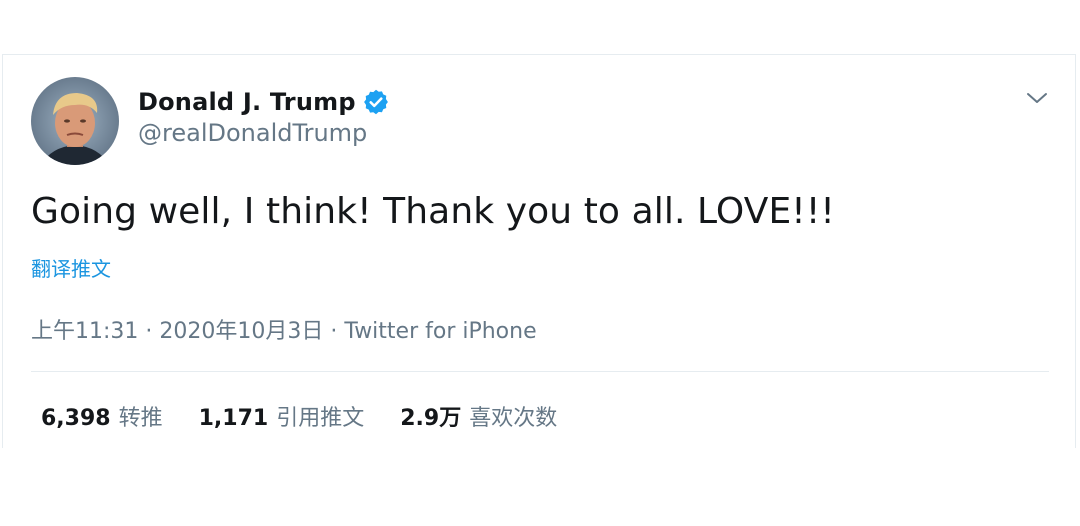 The image size is (1080, 526). What do you see at coordinates (84, 331) in the screenshot?
I see `tweet-time: 上午11:31` at bounding box center [84, 331].